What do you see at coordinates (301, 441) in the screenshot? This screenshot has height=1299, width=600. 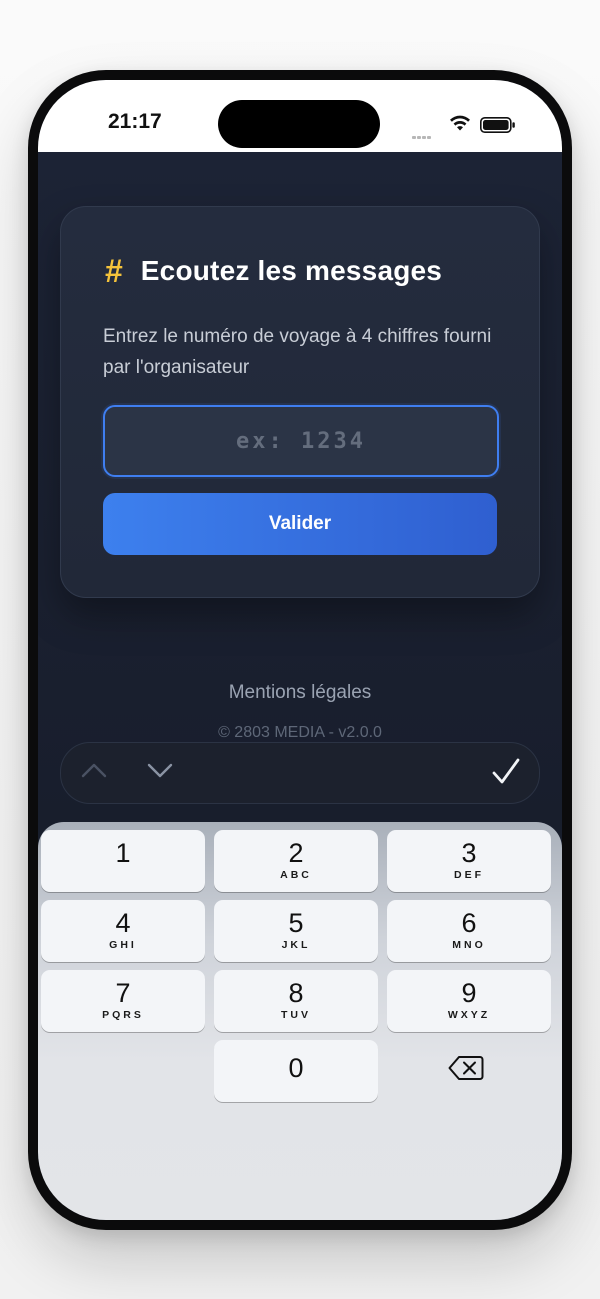 I see `trip-code-input` at bounding box center [301, 441].